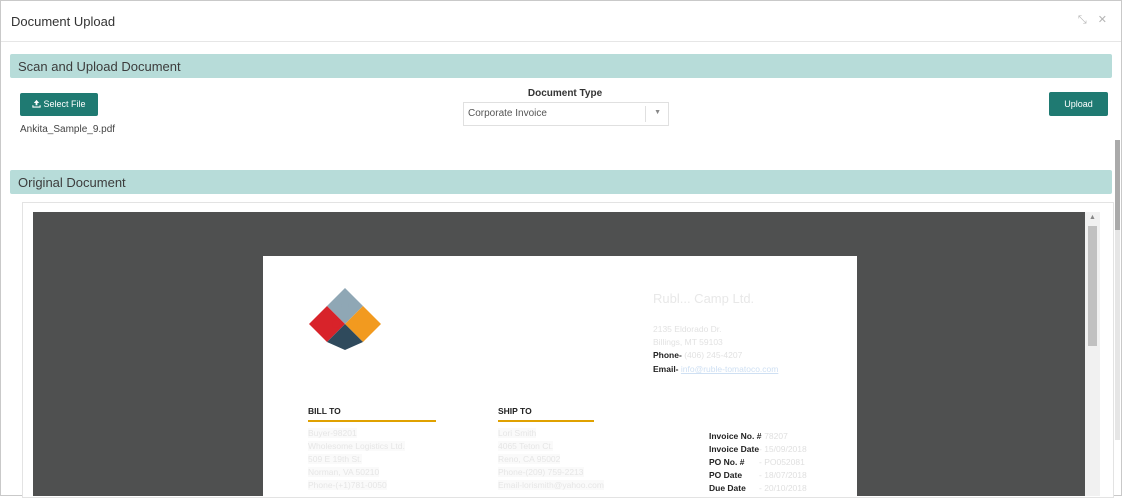 Image resolution: width=1122 pixels, height=498 pixels. Describe the element at coordinates (657, 112) in the screenshot. I see `chevron-down-icon: ▼` at that location.